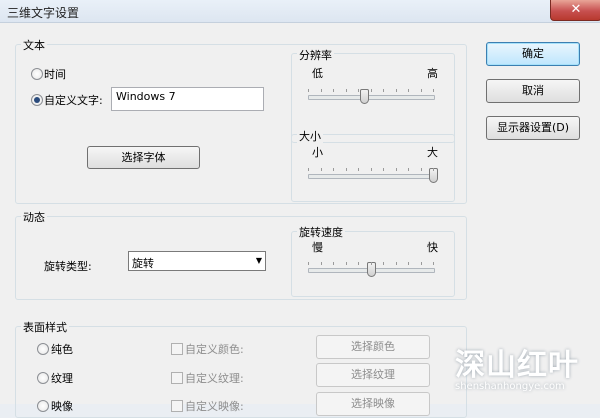 Image resolution: width=600 pixels, height=418 pixels. Describe the element at coordinates (533, 54) in the screenshot. I see `ok-button: 确定` at that location.